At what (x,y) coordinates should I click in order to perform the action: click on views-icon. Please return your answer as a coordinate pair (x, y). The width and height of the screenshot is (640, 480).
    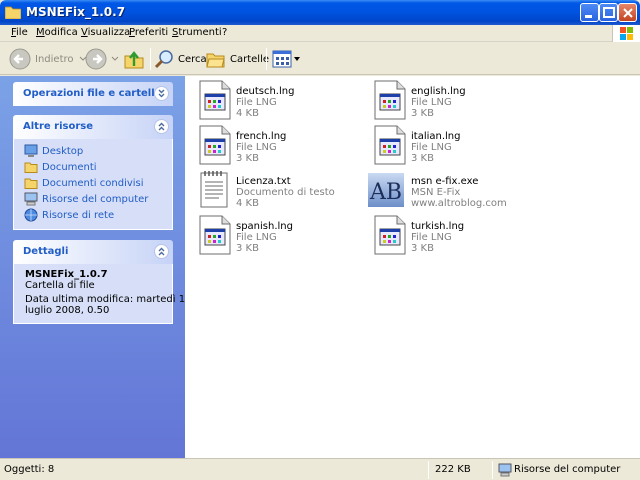
    Looking at the image, I should click on (282, 59).